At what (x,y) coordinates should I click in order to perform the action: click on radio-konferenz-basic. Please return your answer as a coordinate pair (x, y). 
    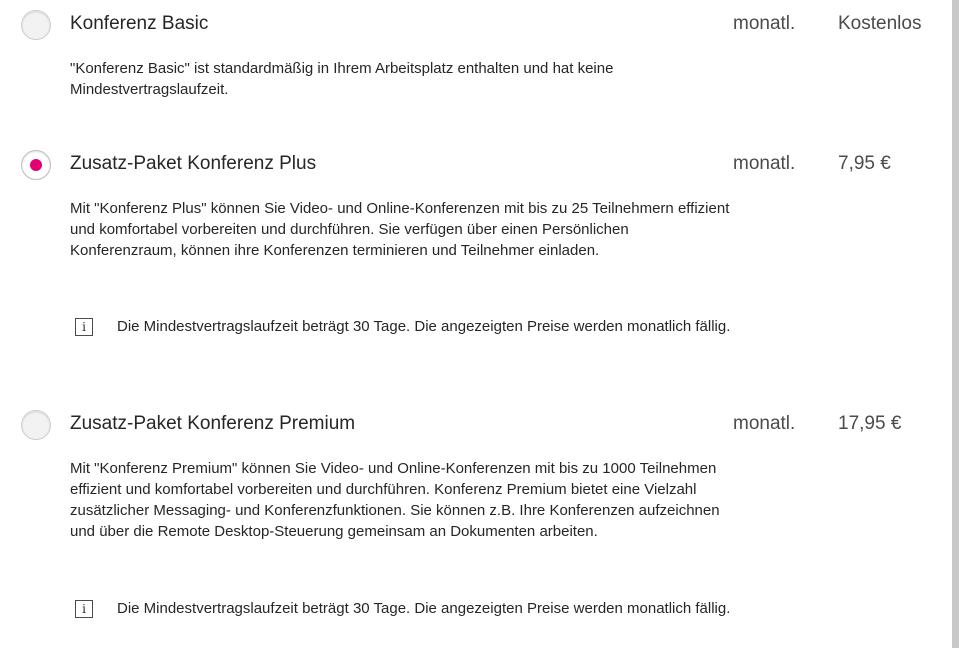
    Looking at the image, I should click on (36, 25).